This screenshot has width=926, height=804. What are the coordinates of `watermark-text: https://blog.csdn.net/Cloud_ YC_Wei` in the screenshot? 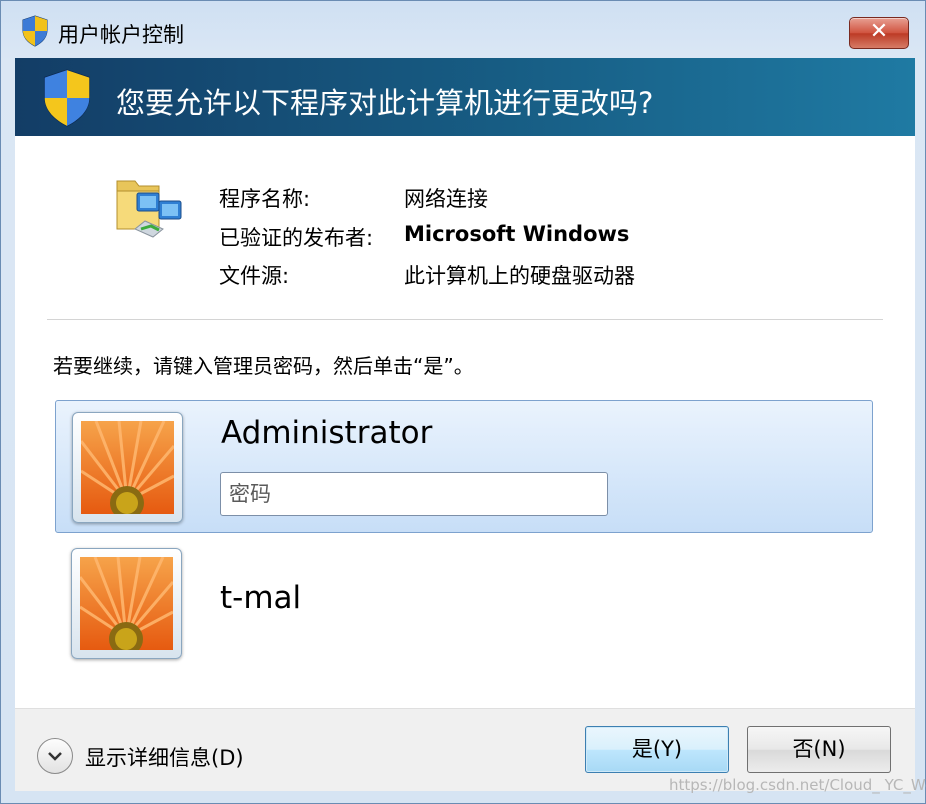 It's located at (797, 785).